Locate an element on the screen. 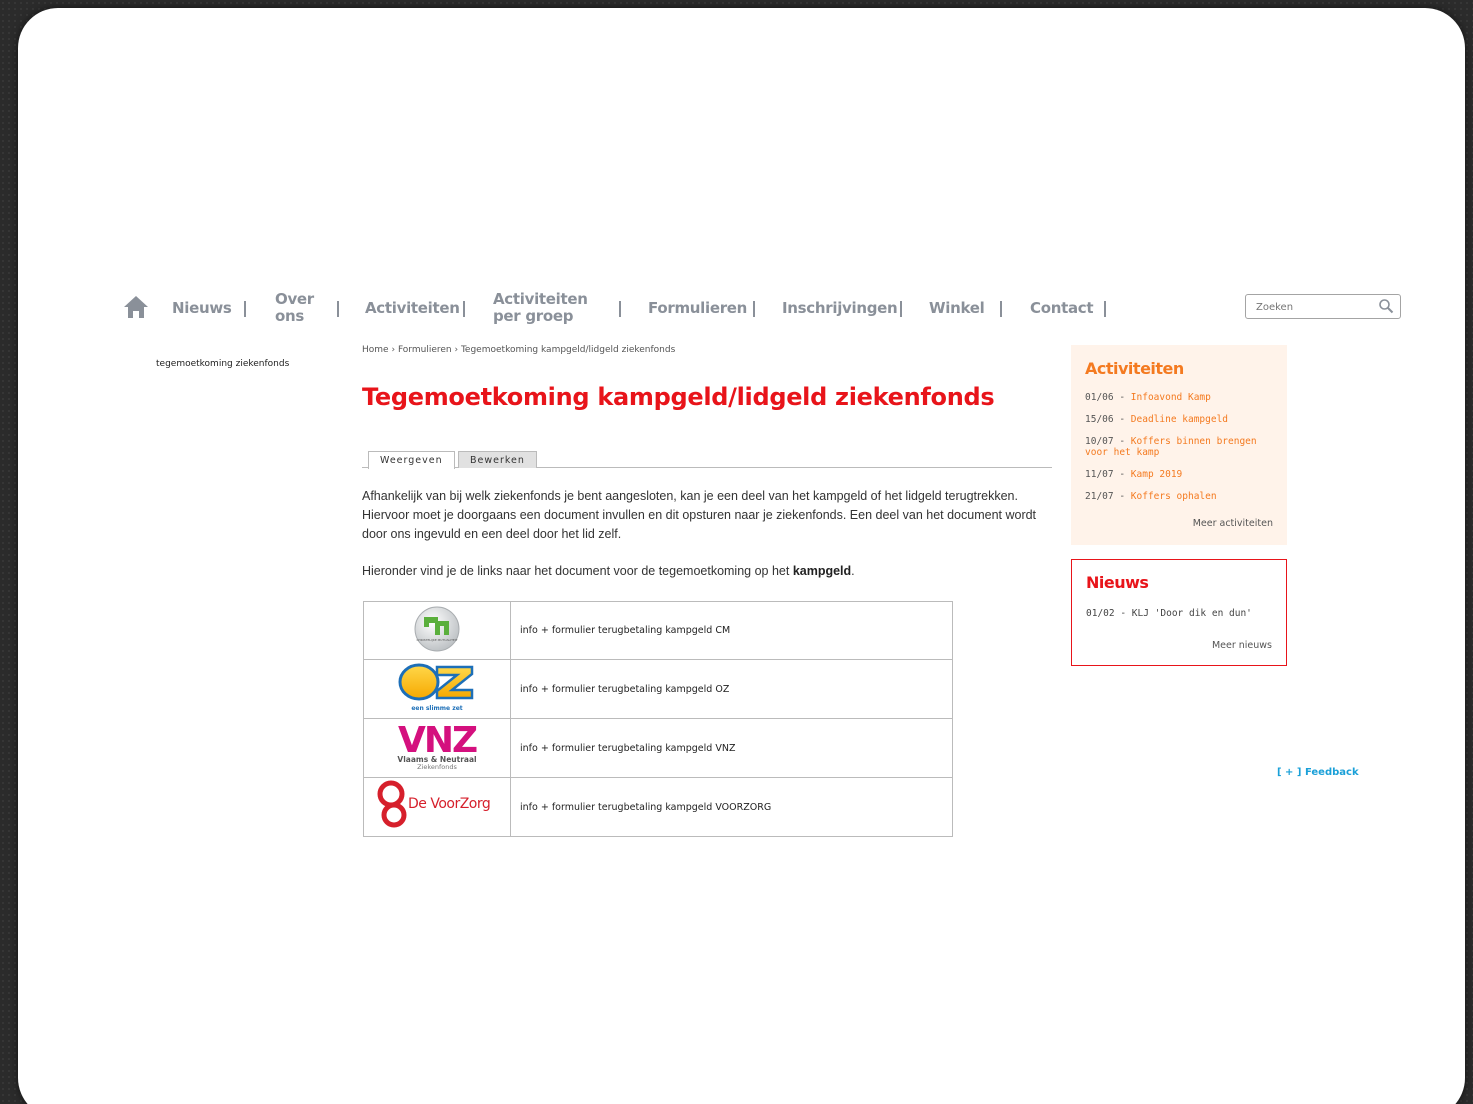  voorzorg-logo: De VoorZorg is located at coordinates (437, 805).